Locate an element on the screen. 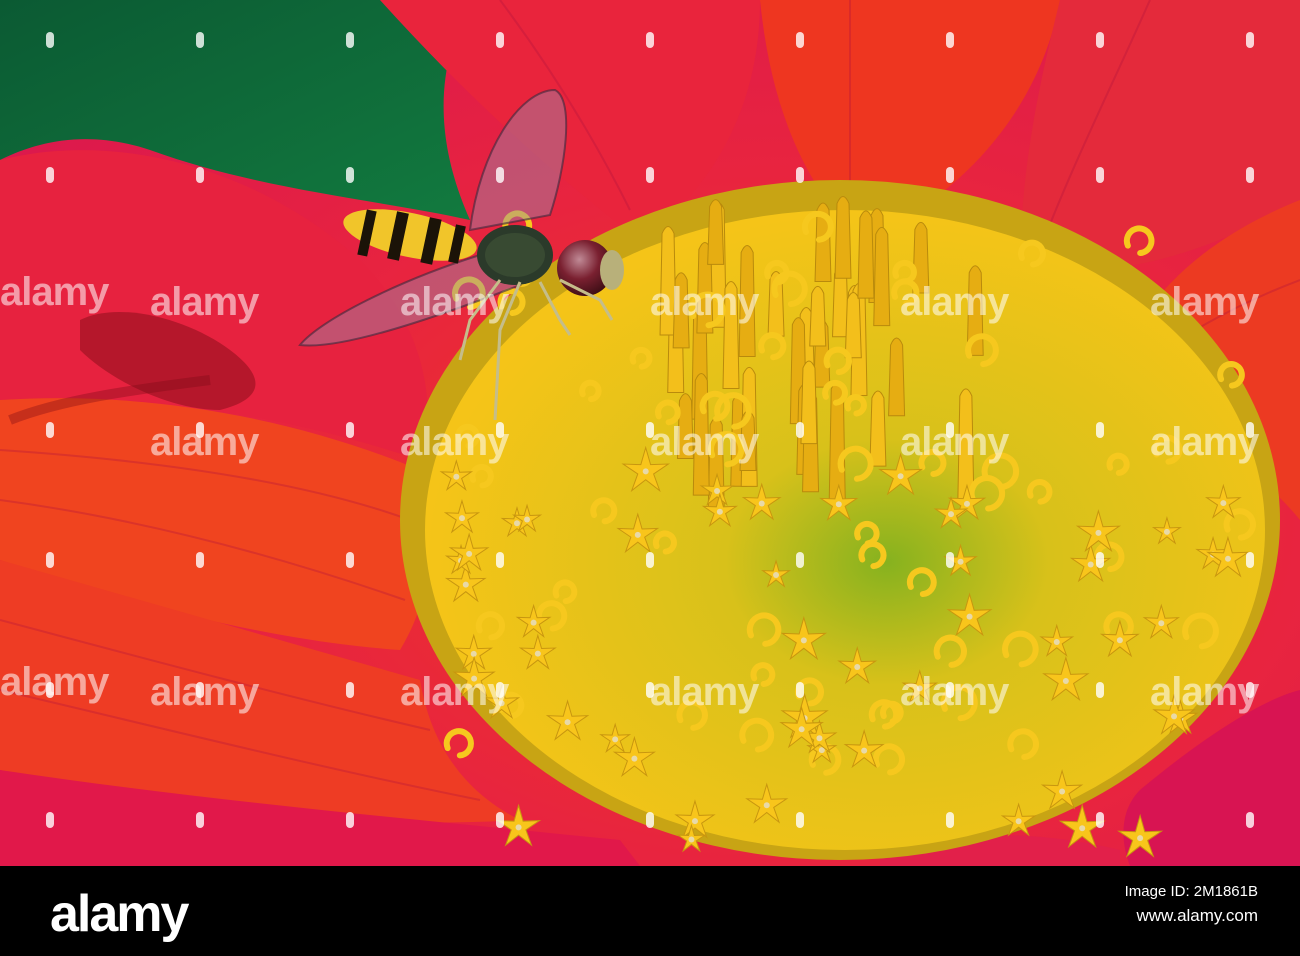 Image resolution: width=1300 pixels, height=956 pixels. footer-bar: alamy Image ID: 2M1861B www.alamy.com is located at coordinates (650, 911).